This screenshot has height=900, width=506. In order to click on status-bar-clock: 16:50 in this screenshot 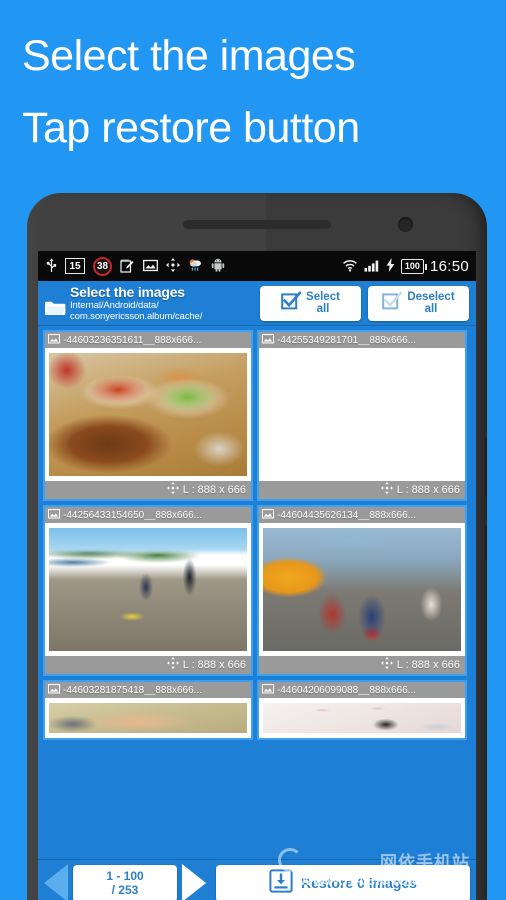, I will do `click(449, 266)`.